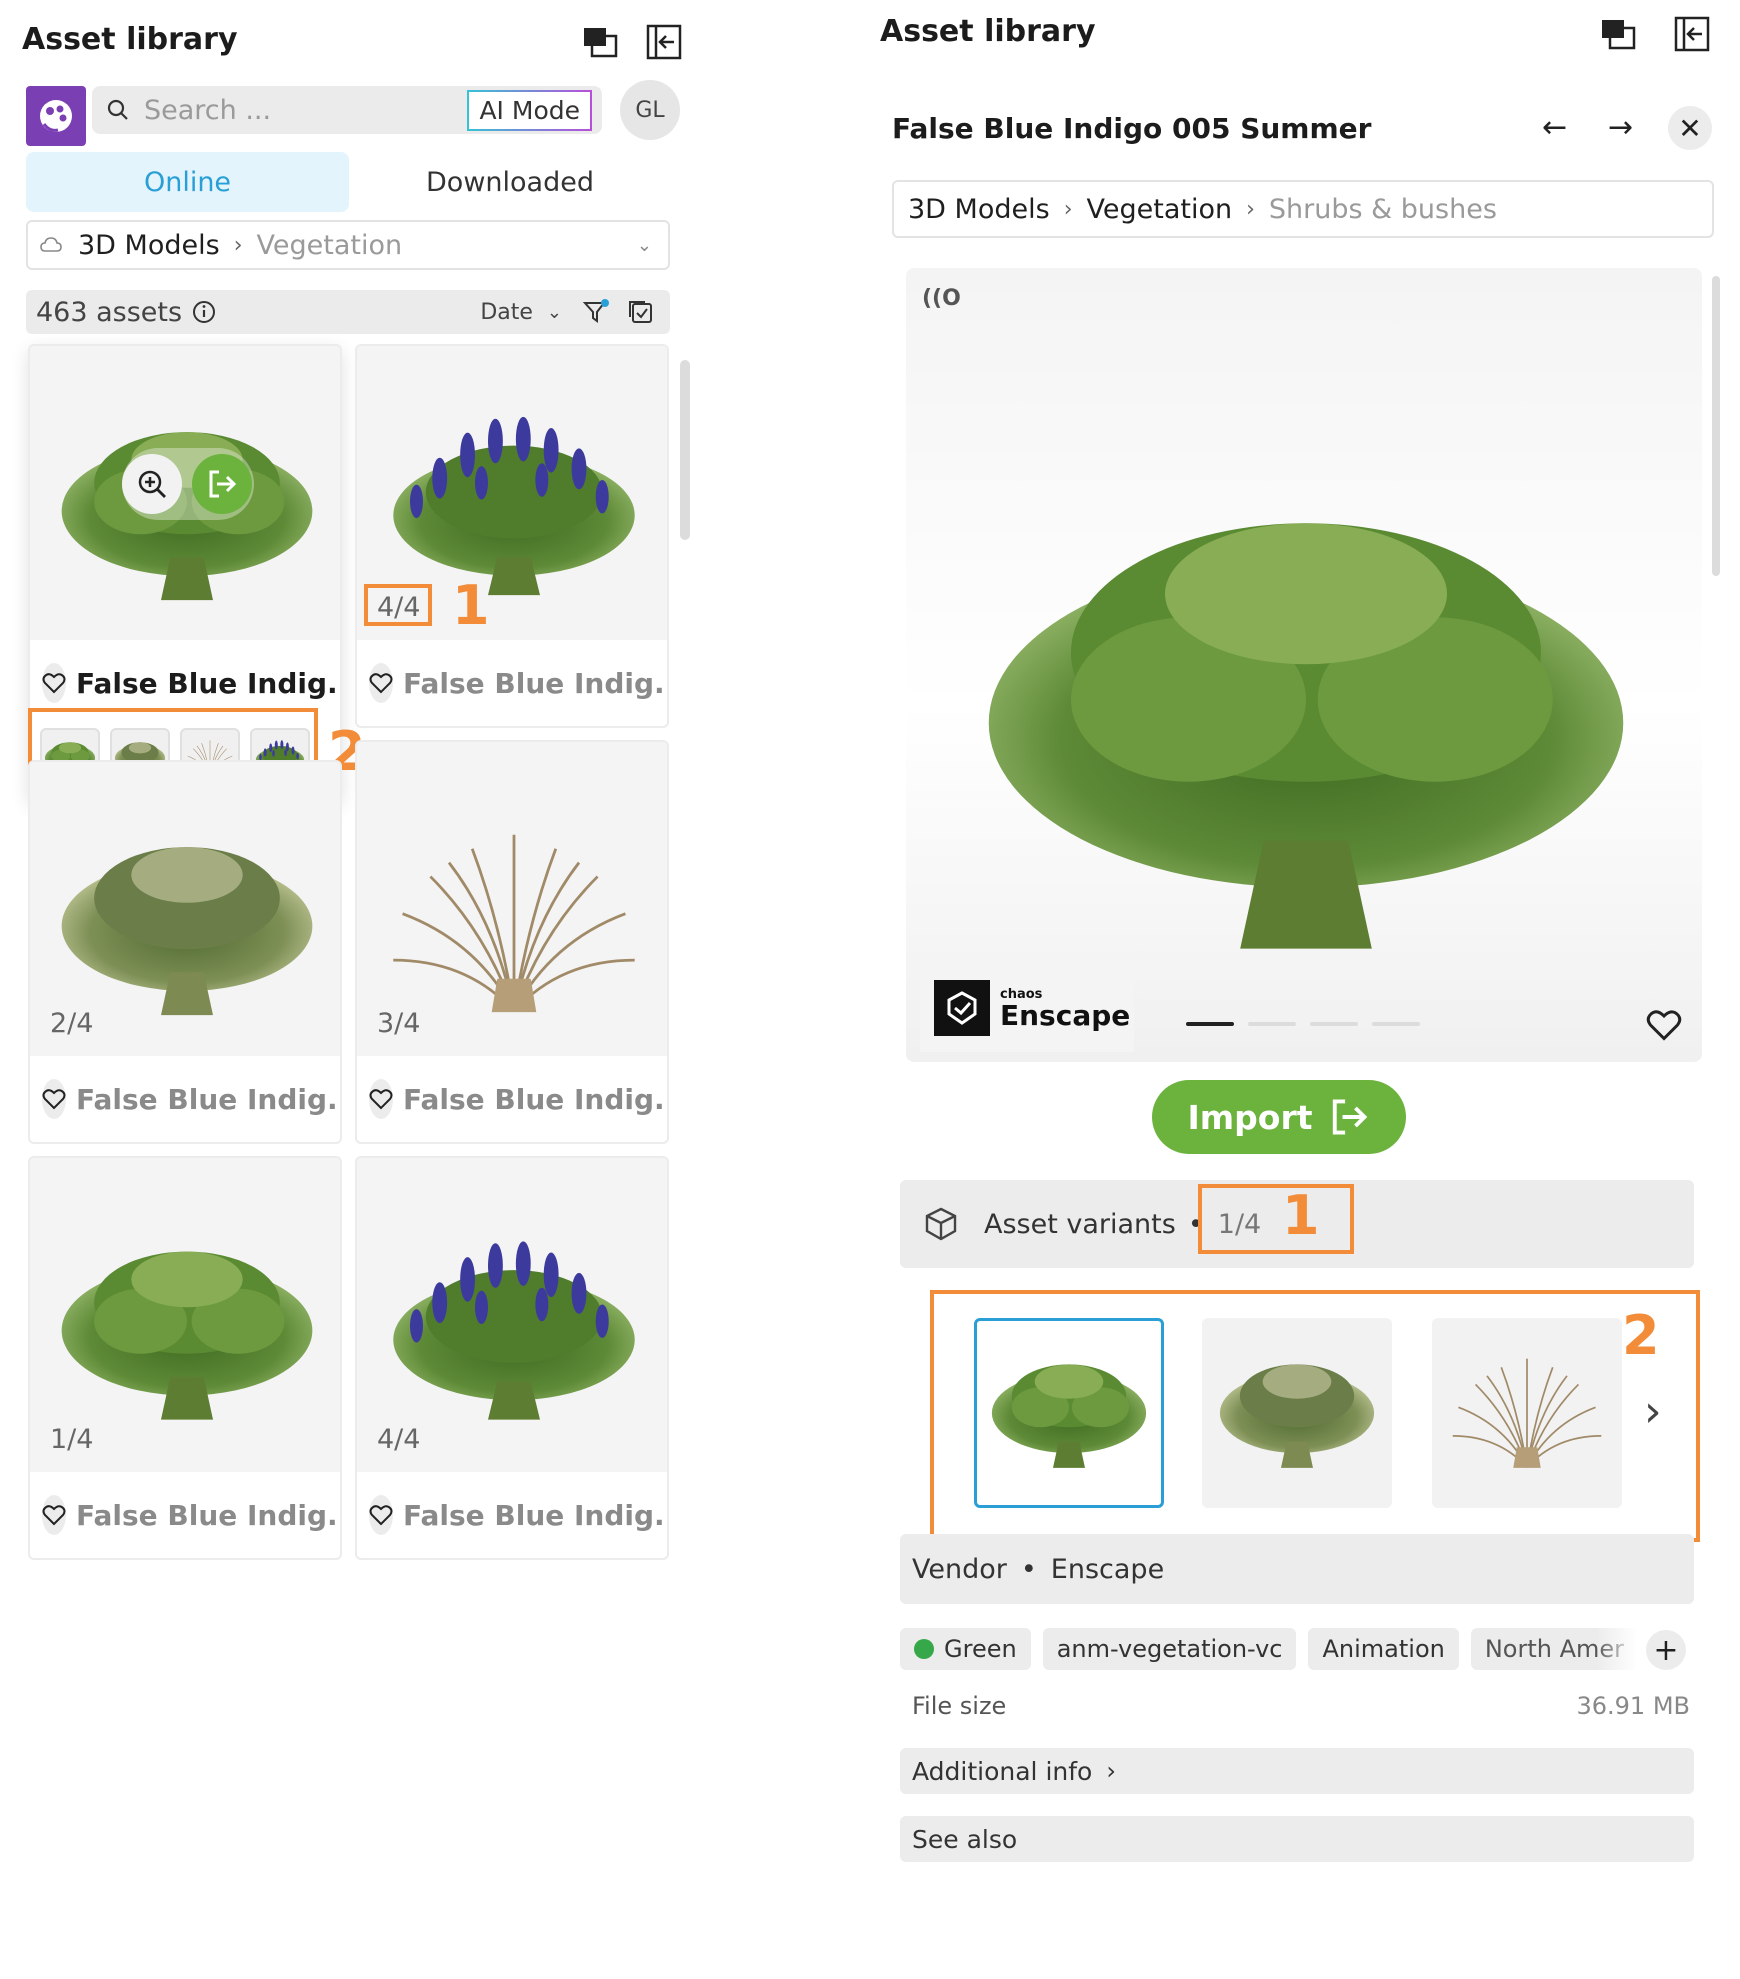  Describe the element at coordinates (1065, 1015) in the screenshot. I see `brand-name: Enscape` at that location.